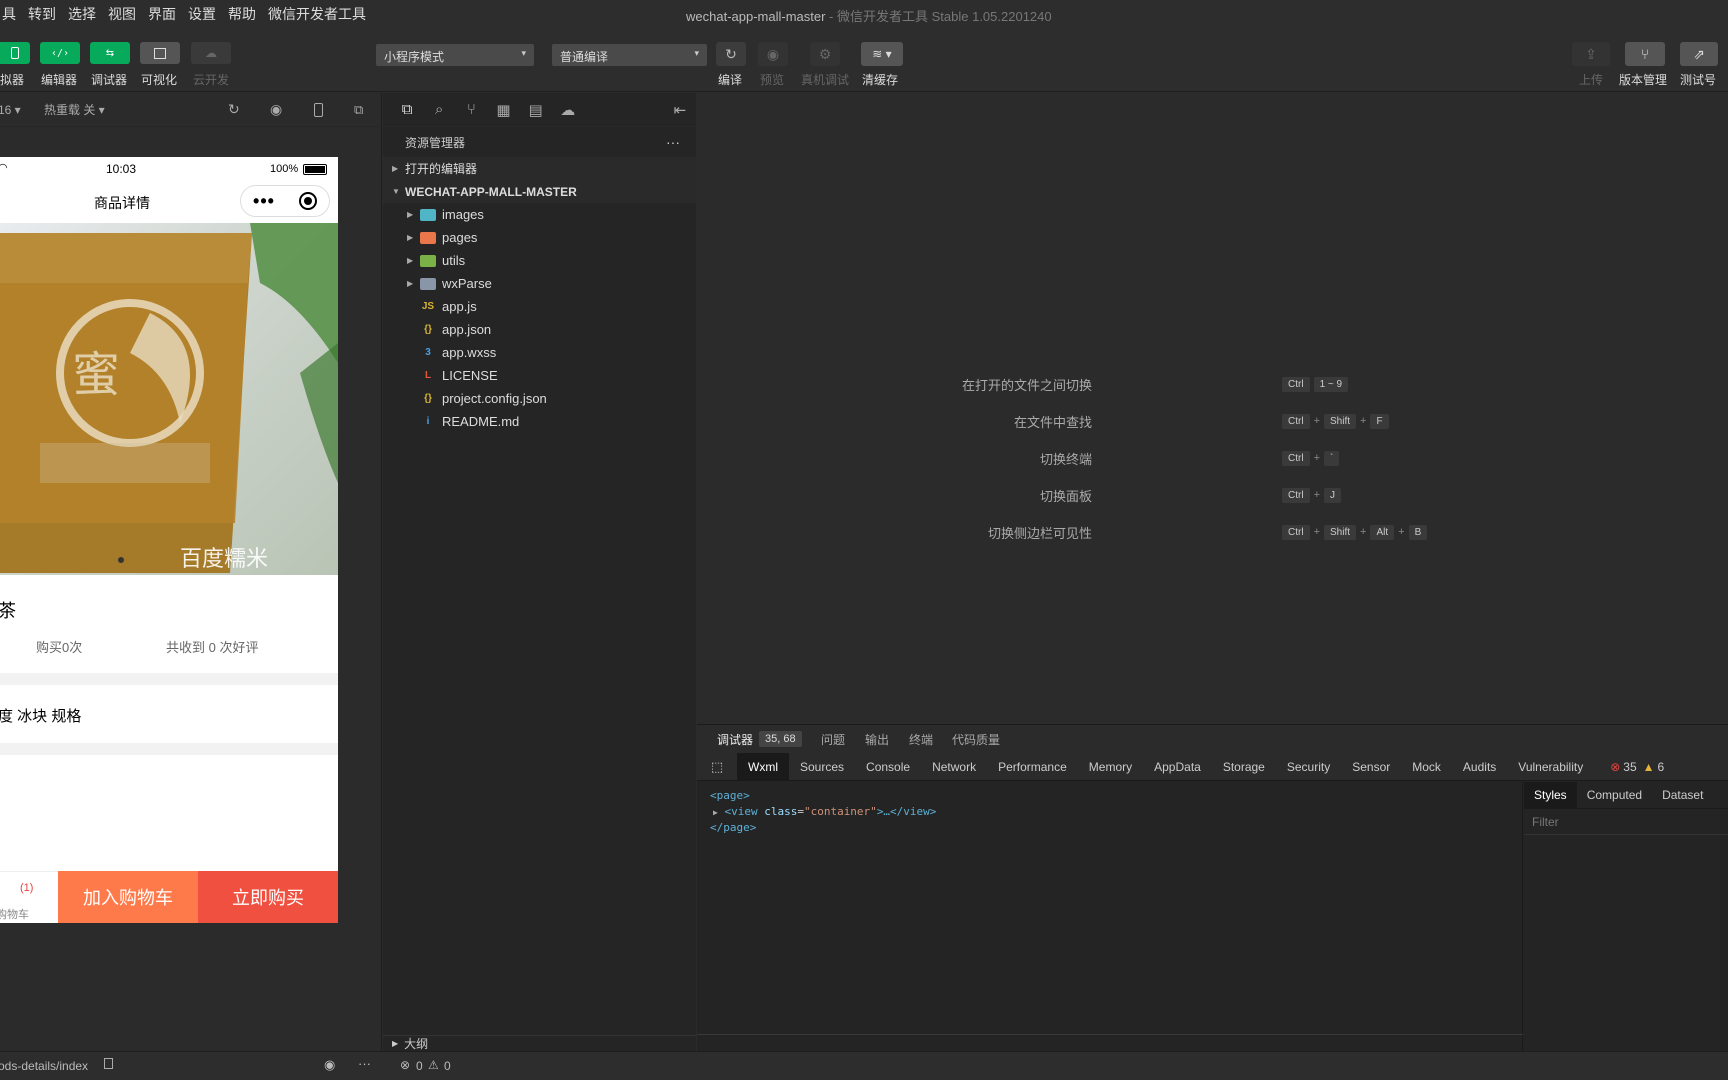 This screenshot has width=1728, height=1080. What do you see at coordinates (1244, 767) in the screenshot?
I see `tab-storage: Storage` at bounding box center [1244, 767].